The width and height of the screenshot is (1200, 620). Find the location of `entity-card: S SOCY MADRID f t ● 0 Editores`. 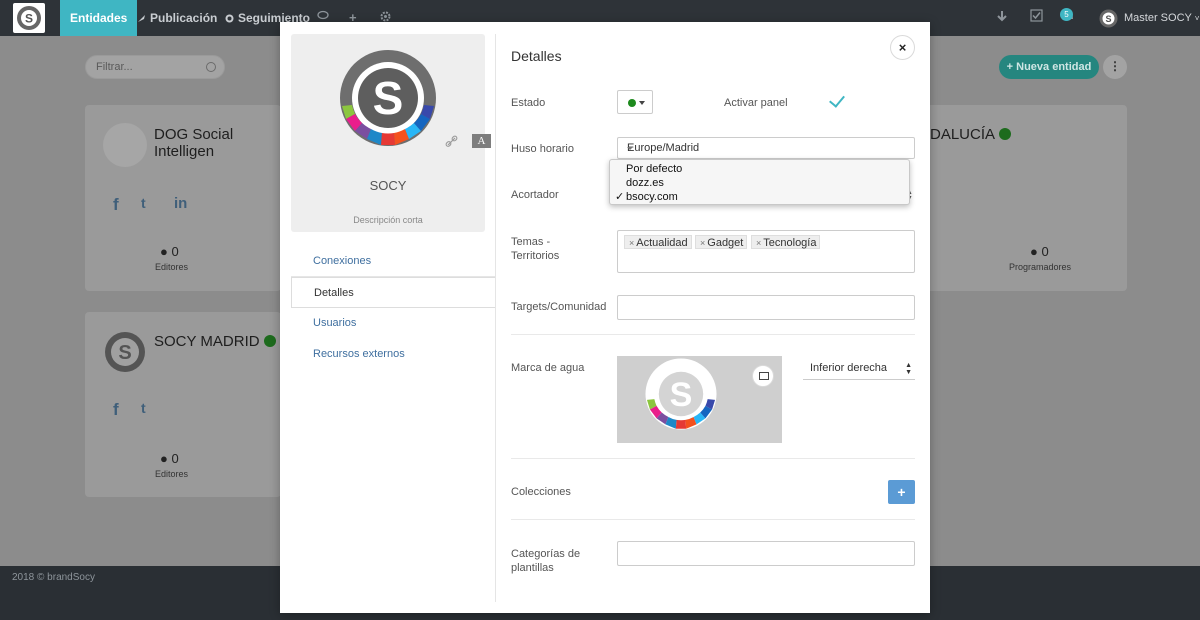

entity-card: S SOCY MADRID f t ● 0 Editores is located at coordinates (183, 404).